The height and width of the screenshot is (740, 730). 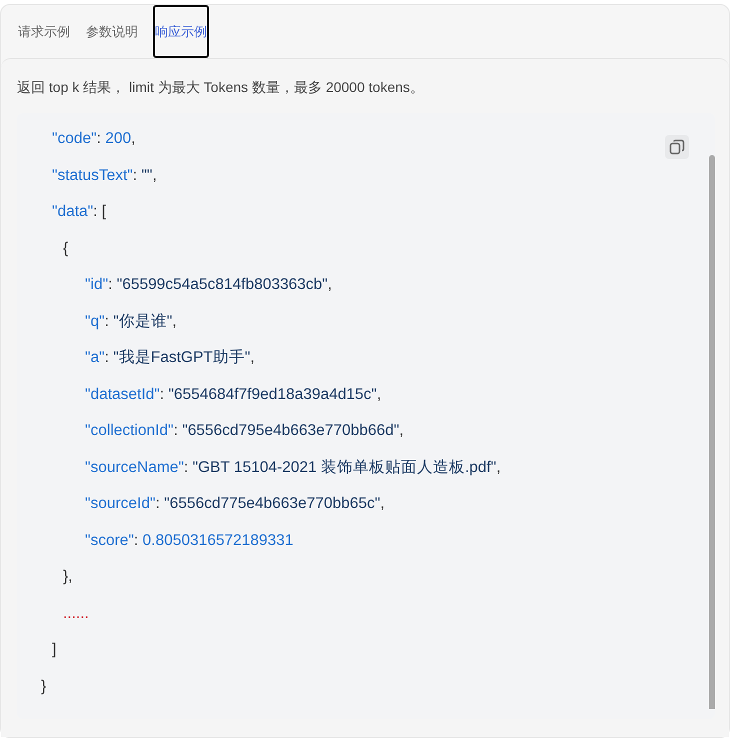 What do you see at coordinates (94, 139) in the screenshot?
I see `code-line: "code": 200,` at bounding box center [94, 139].